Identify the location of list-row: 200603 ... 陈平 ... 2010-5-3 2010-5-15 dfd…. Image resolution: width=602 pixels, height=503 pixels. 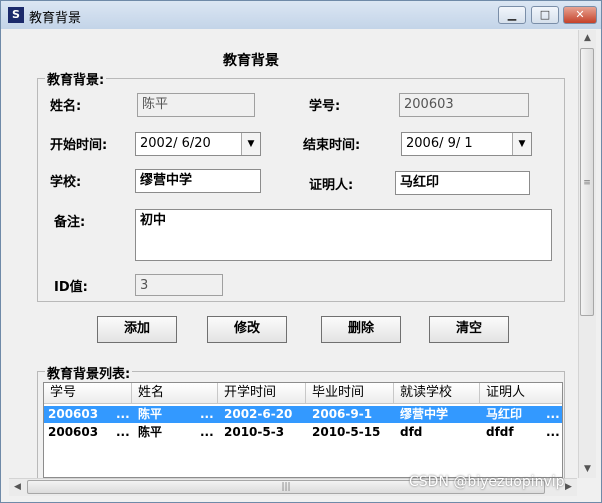
(303, 432).